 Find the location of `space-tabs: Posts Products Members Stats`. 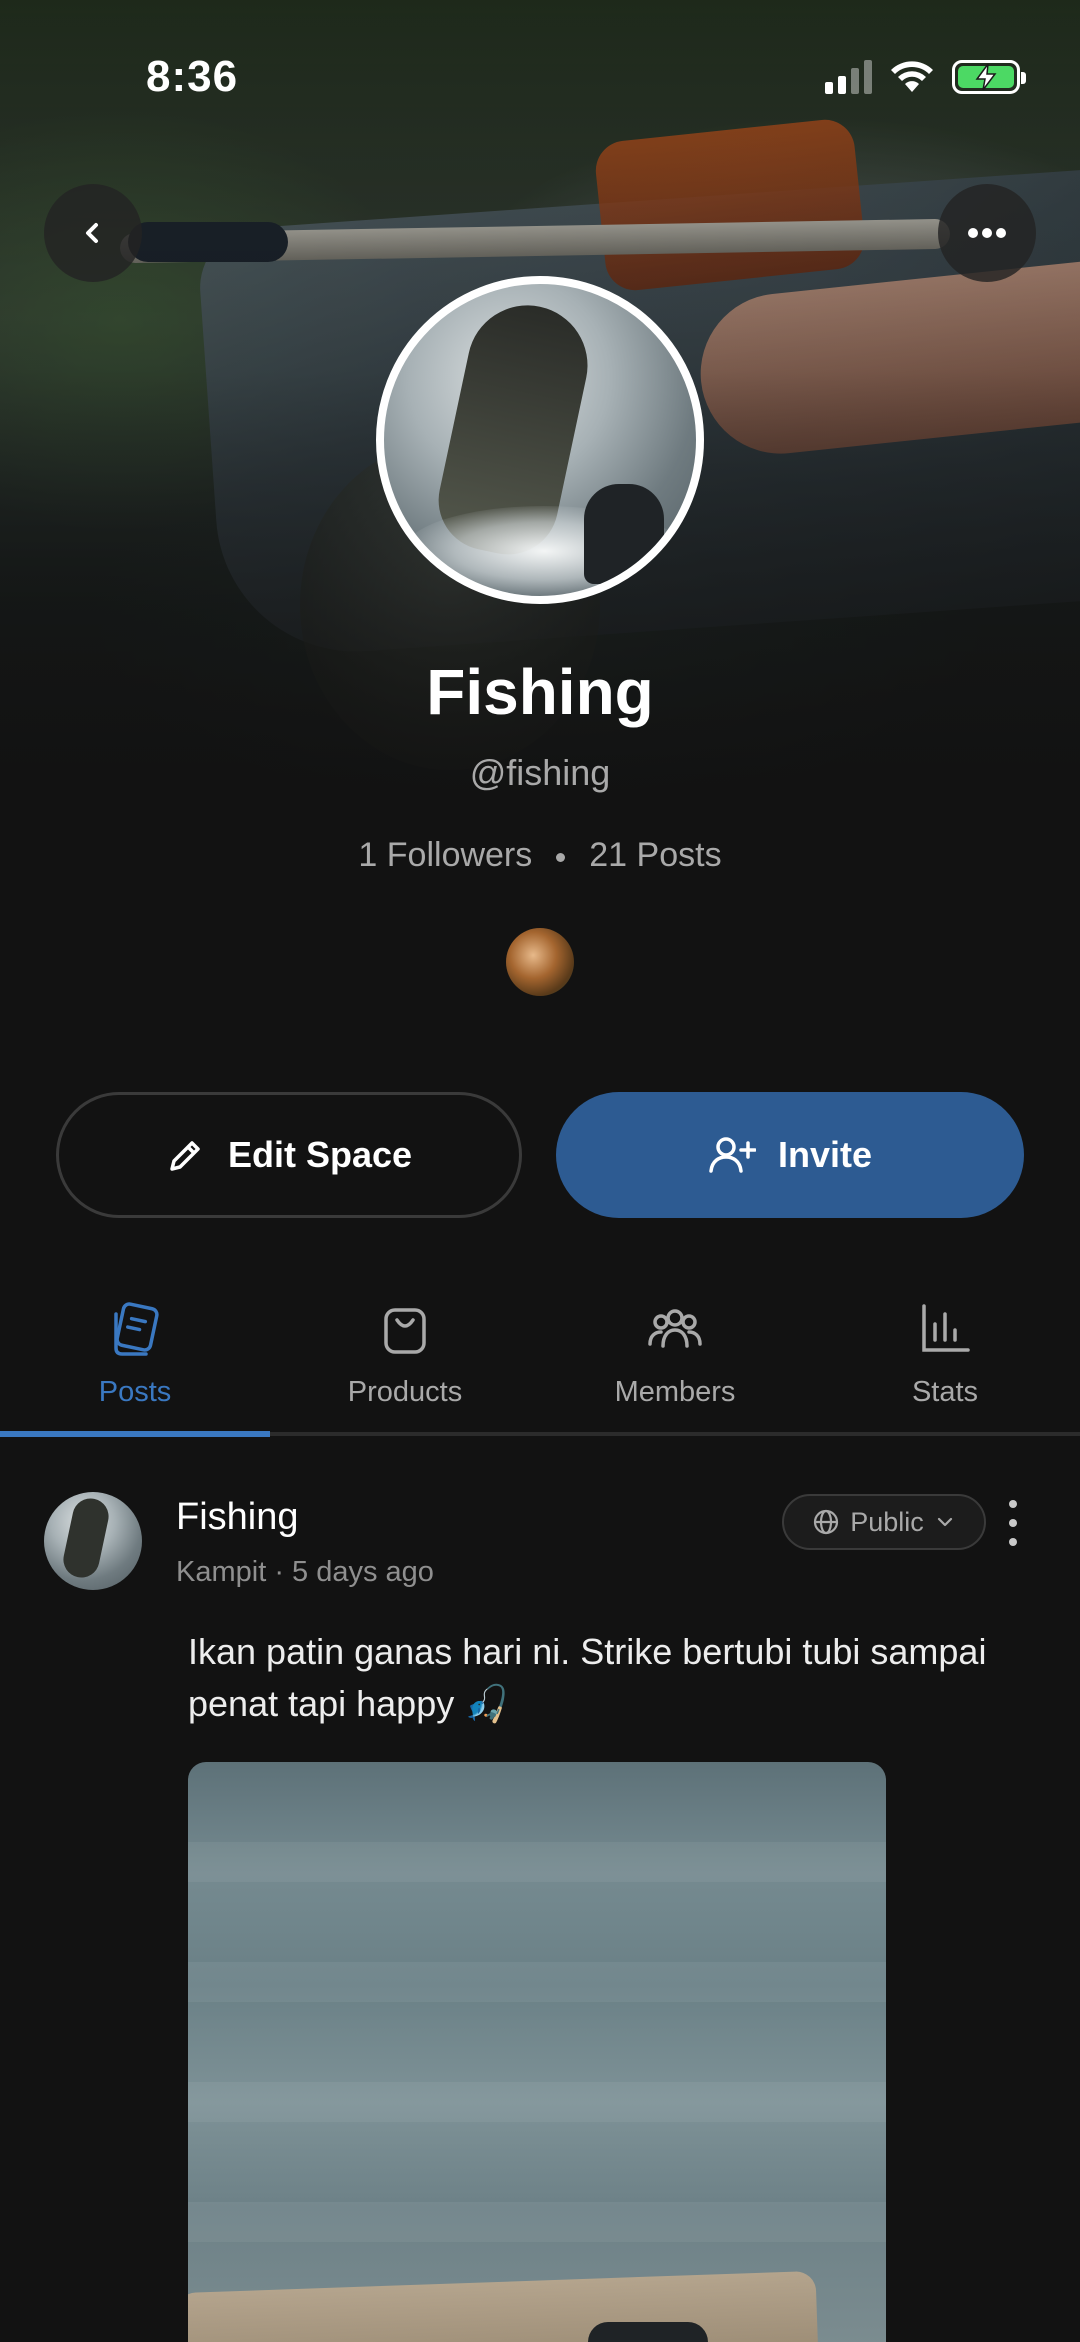

space-tabs: Posts Products Members Stats is located at coordinates (540, 1364).